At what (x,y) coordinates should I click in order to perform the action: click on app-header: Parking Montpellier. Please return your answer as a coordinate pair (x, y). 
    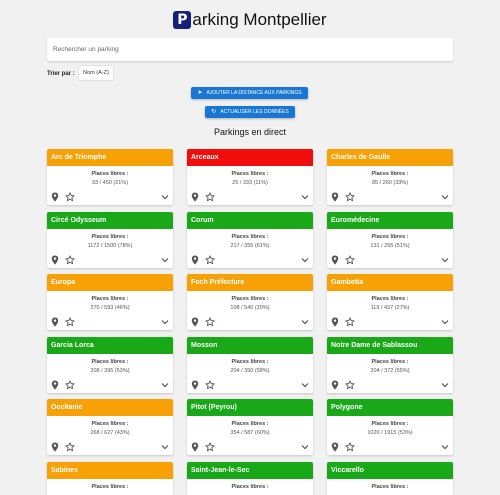
    Looking at the image, I should click on (250, 20).